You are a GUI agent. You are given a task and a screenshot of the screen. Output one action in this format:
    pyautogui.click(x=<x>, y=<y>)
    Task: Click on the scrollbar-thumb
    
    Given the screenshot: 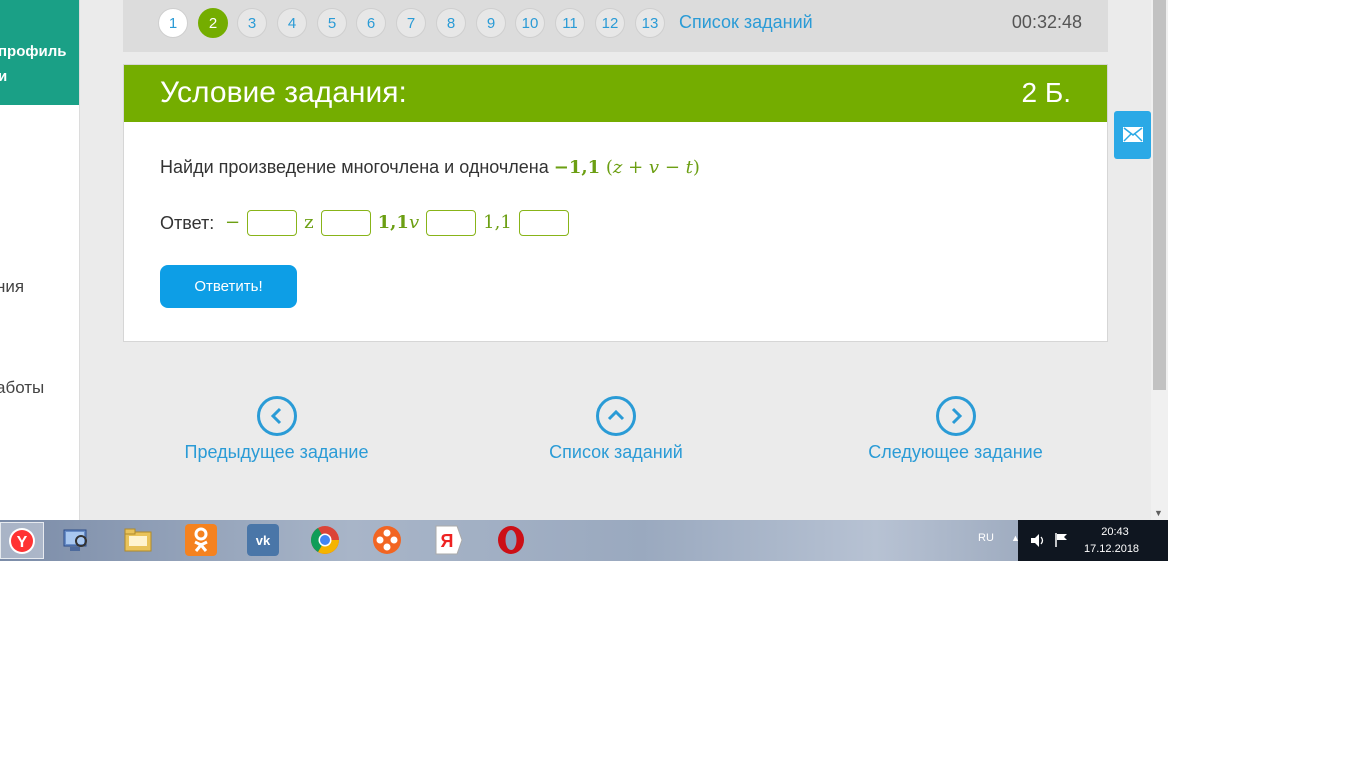 What is the action you would take?
    pyautogui.click(x=1159, y=195)
    